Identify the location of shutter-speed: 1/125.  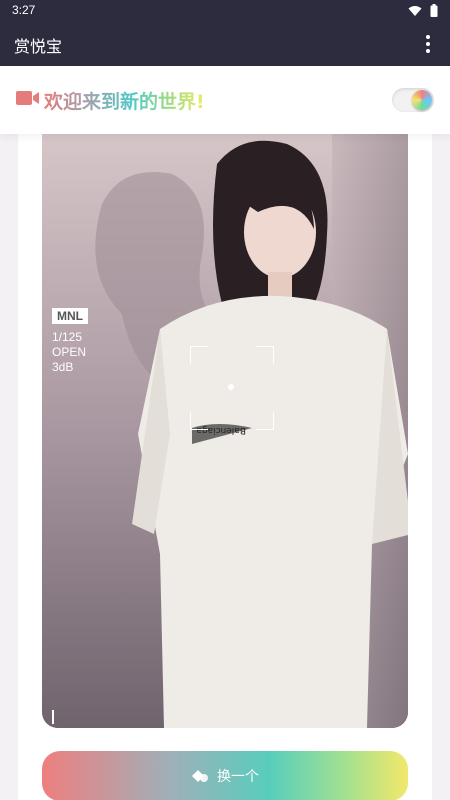
(67, 337).